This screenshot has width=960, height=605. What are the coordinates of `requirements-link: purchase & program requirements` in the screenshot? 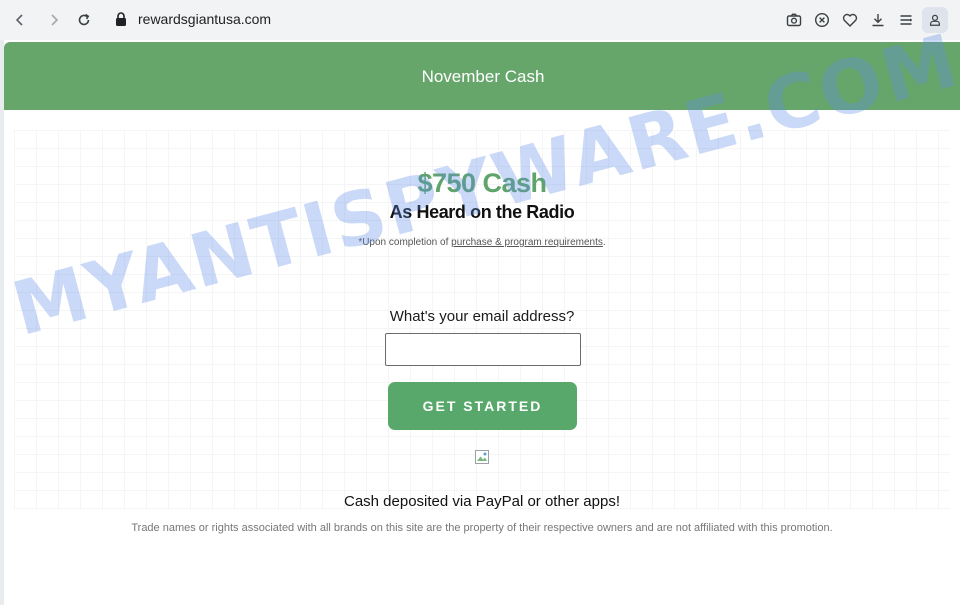 It's located at (527, 242).